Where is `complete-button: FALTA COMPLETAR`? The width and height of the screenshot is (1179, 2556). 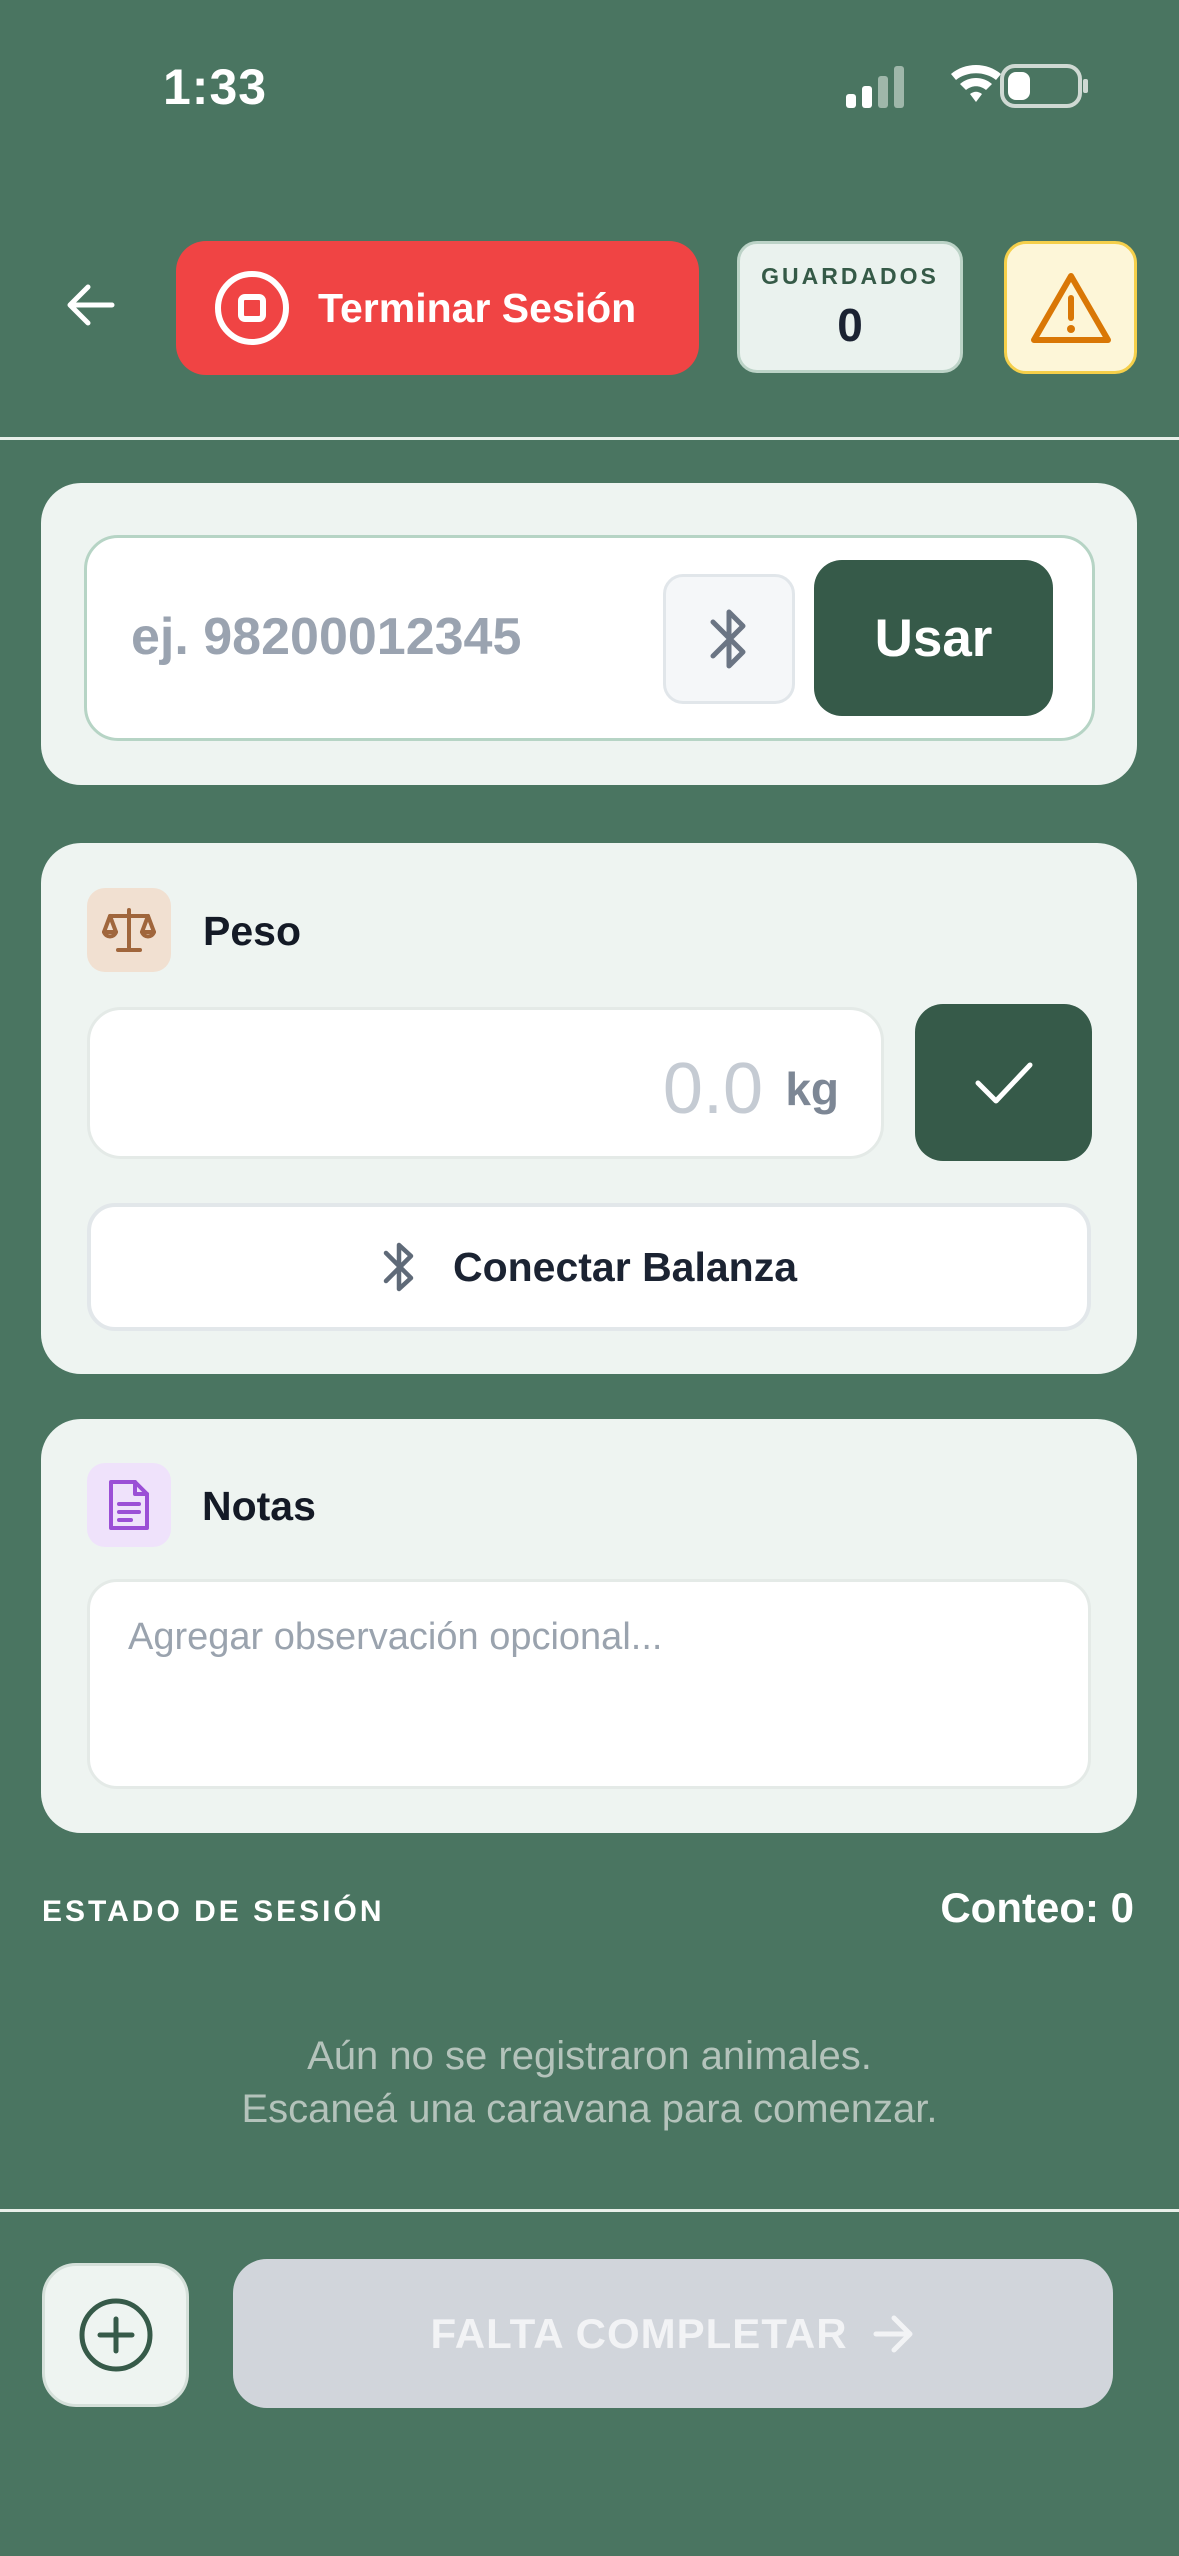 complete-button: FALTA COMPLETAR is located at coordinates (673, 2333).